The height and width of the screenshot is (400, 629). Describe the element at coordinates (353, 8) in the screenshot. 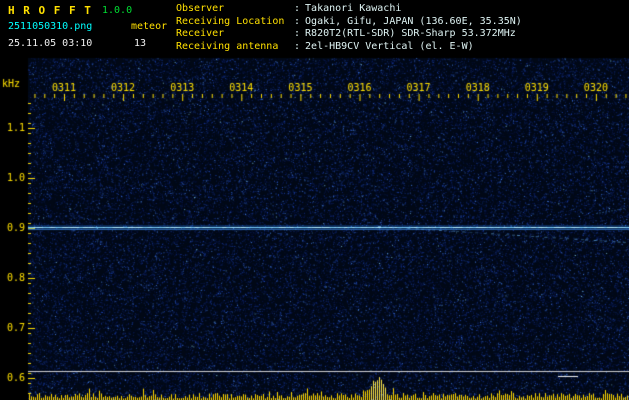

I see `info-value-observer: Takanori Kawachi` at that location.